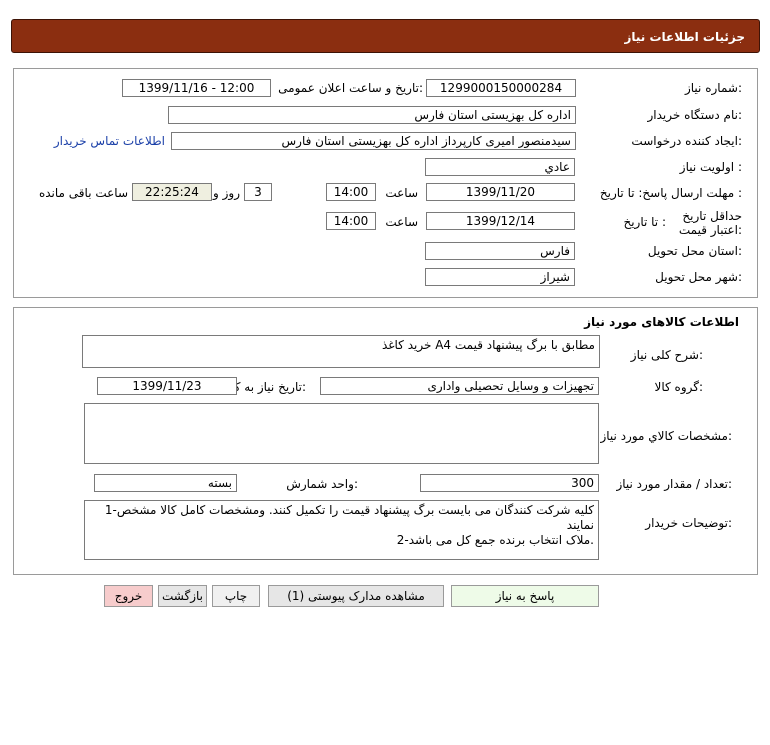 The height and width of the screenshot is (745, 770). I want to click on province-field: فارس, so click(500, 251).